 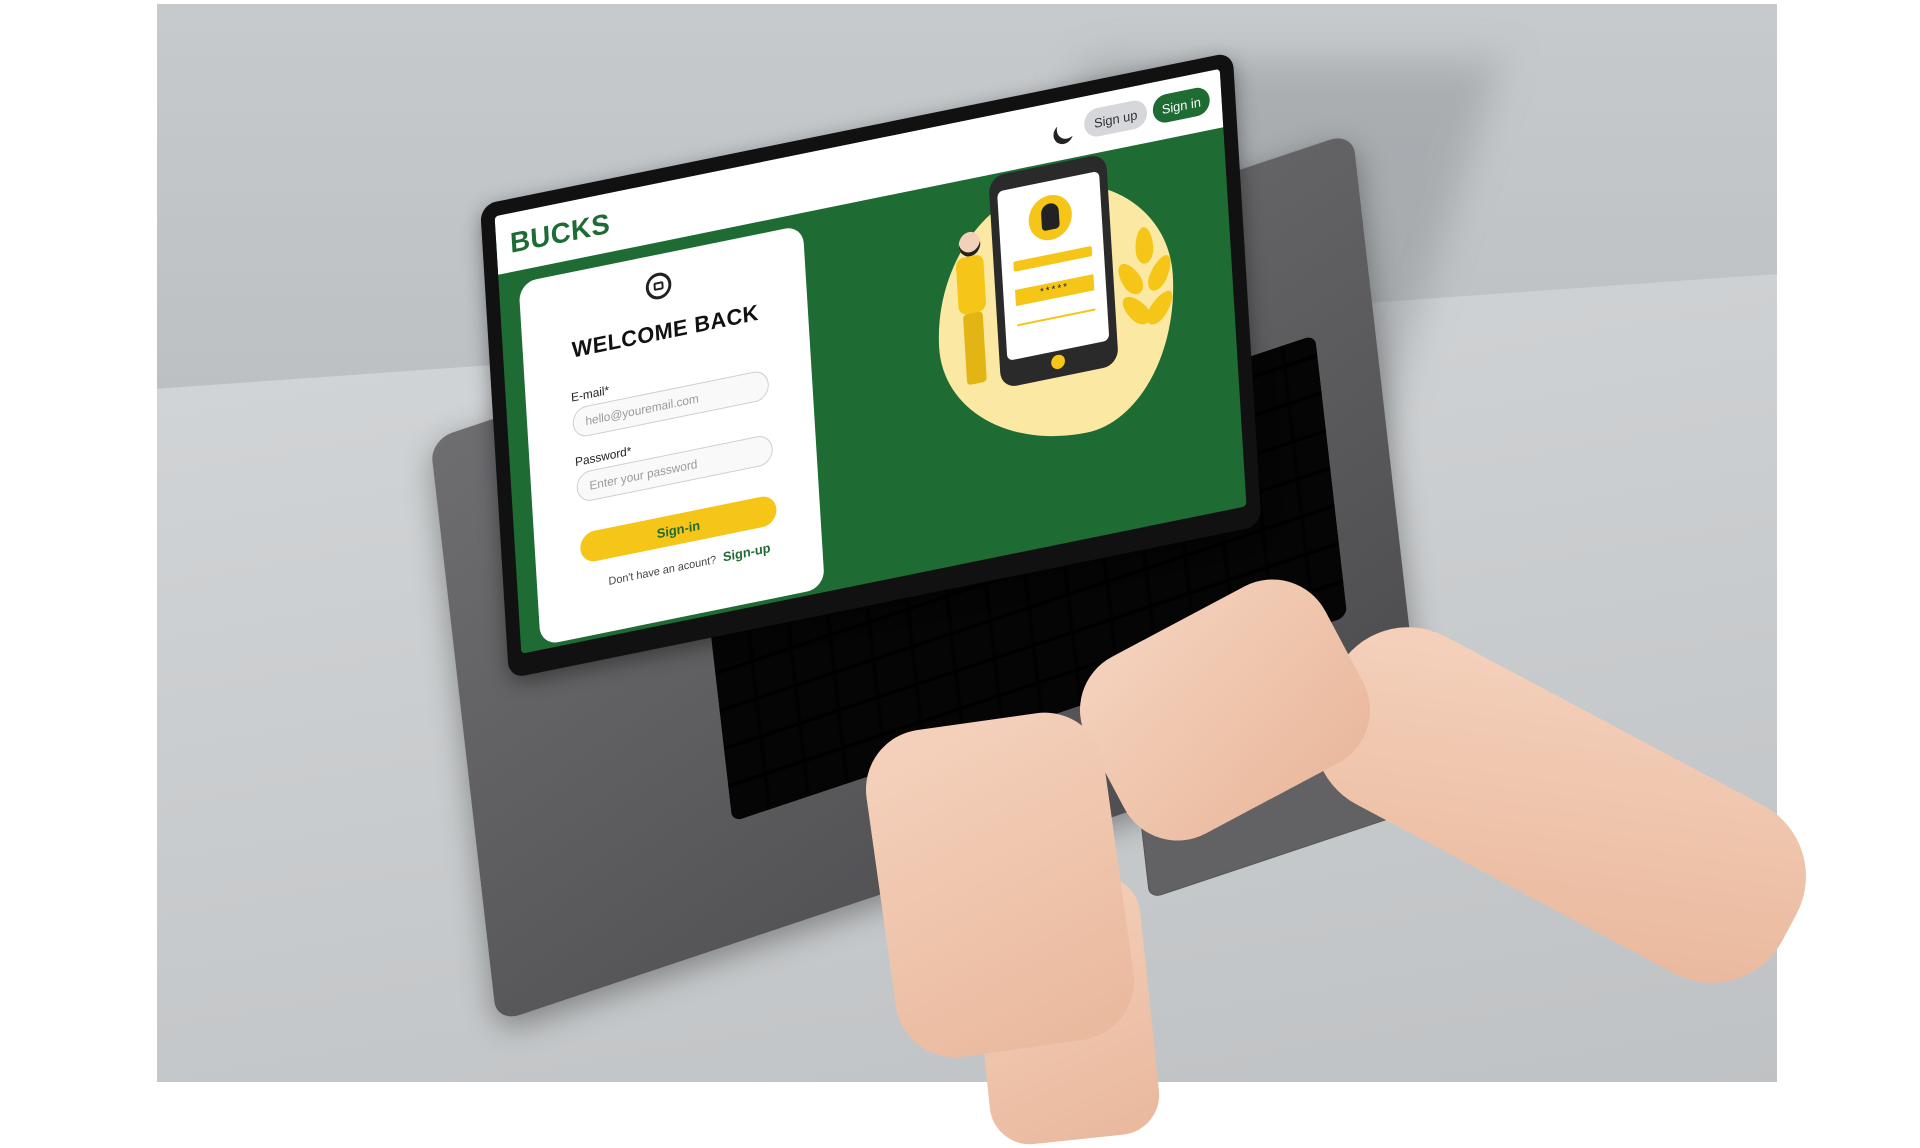 What do you see at coordinates (670, 404) in the screenshot?
I see `email-input` at bounding box center [670, 404].